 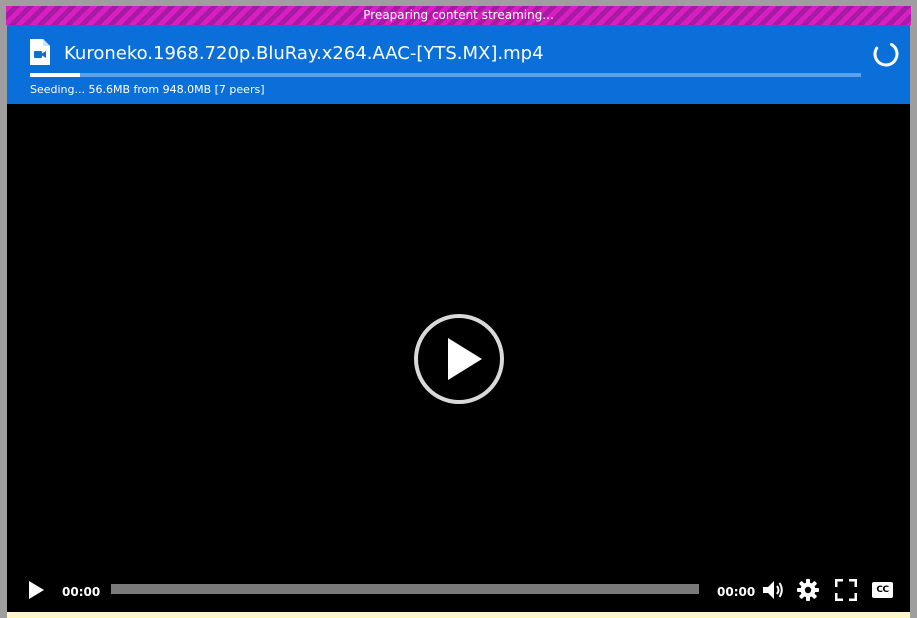 What do you see at coordinates (405, 589) in the screenshot?
I see `seek-bar` at bounding box center [405, 589].